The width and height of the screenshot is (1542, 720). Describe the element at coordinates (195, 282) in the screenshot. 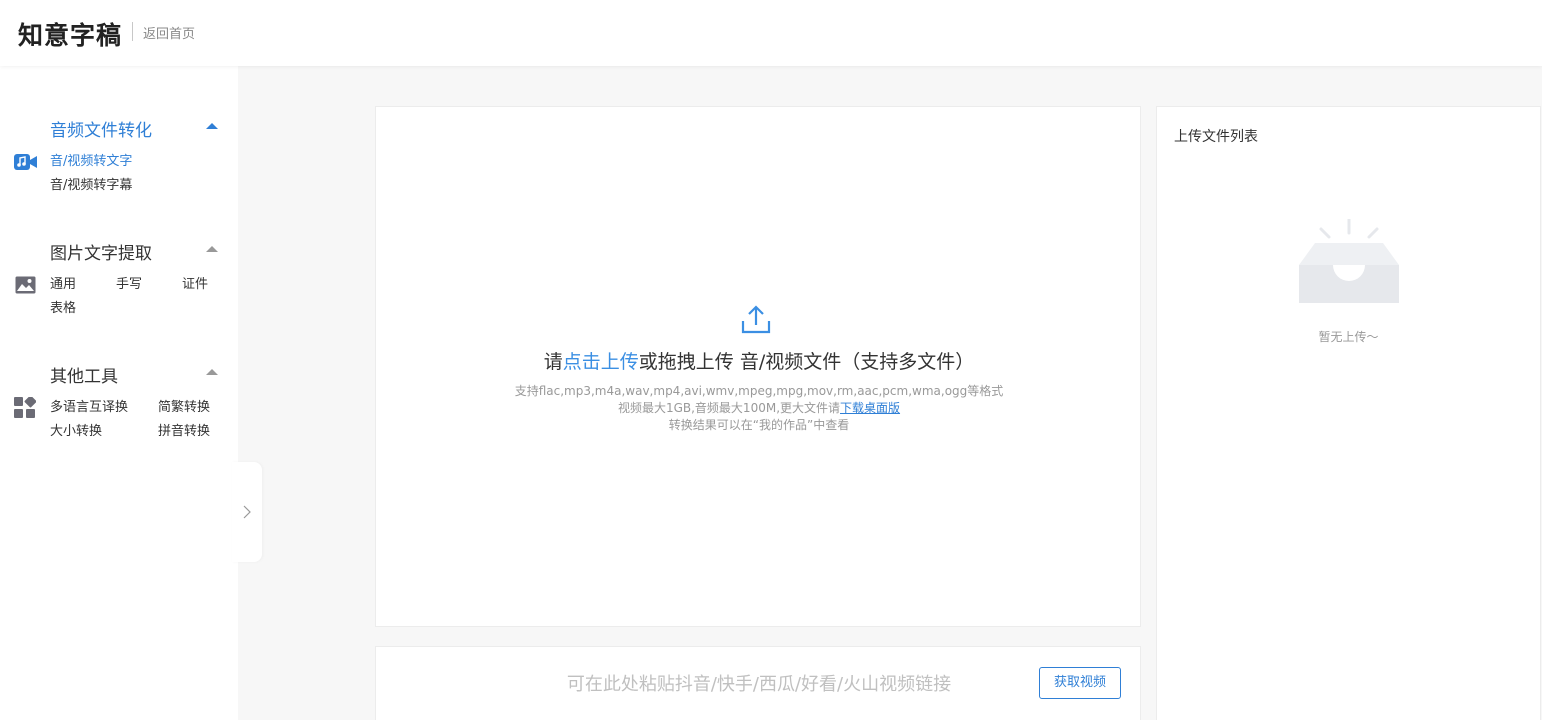

I see `sidebar-item-id-document: 证件` at that location.